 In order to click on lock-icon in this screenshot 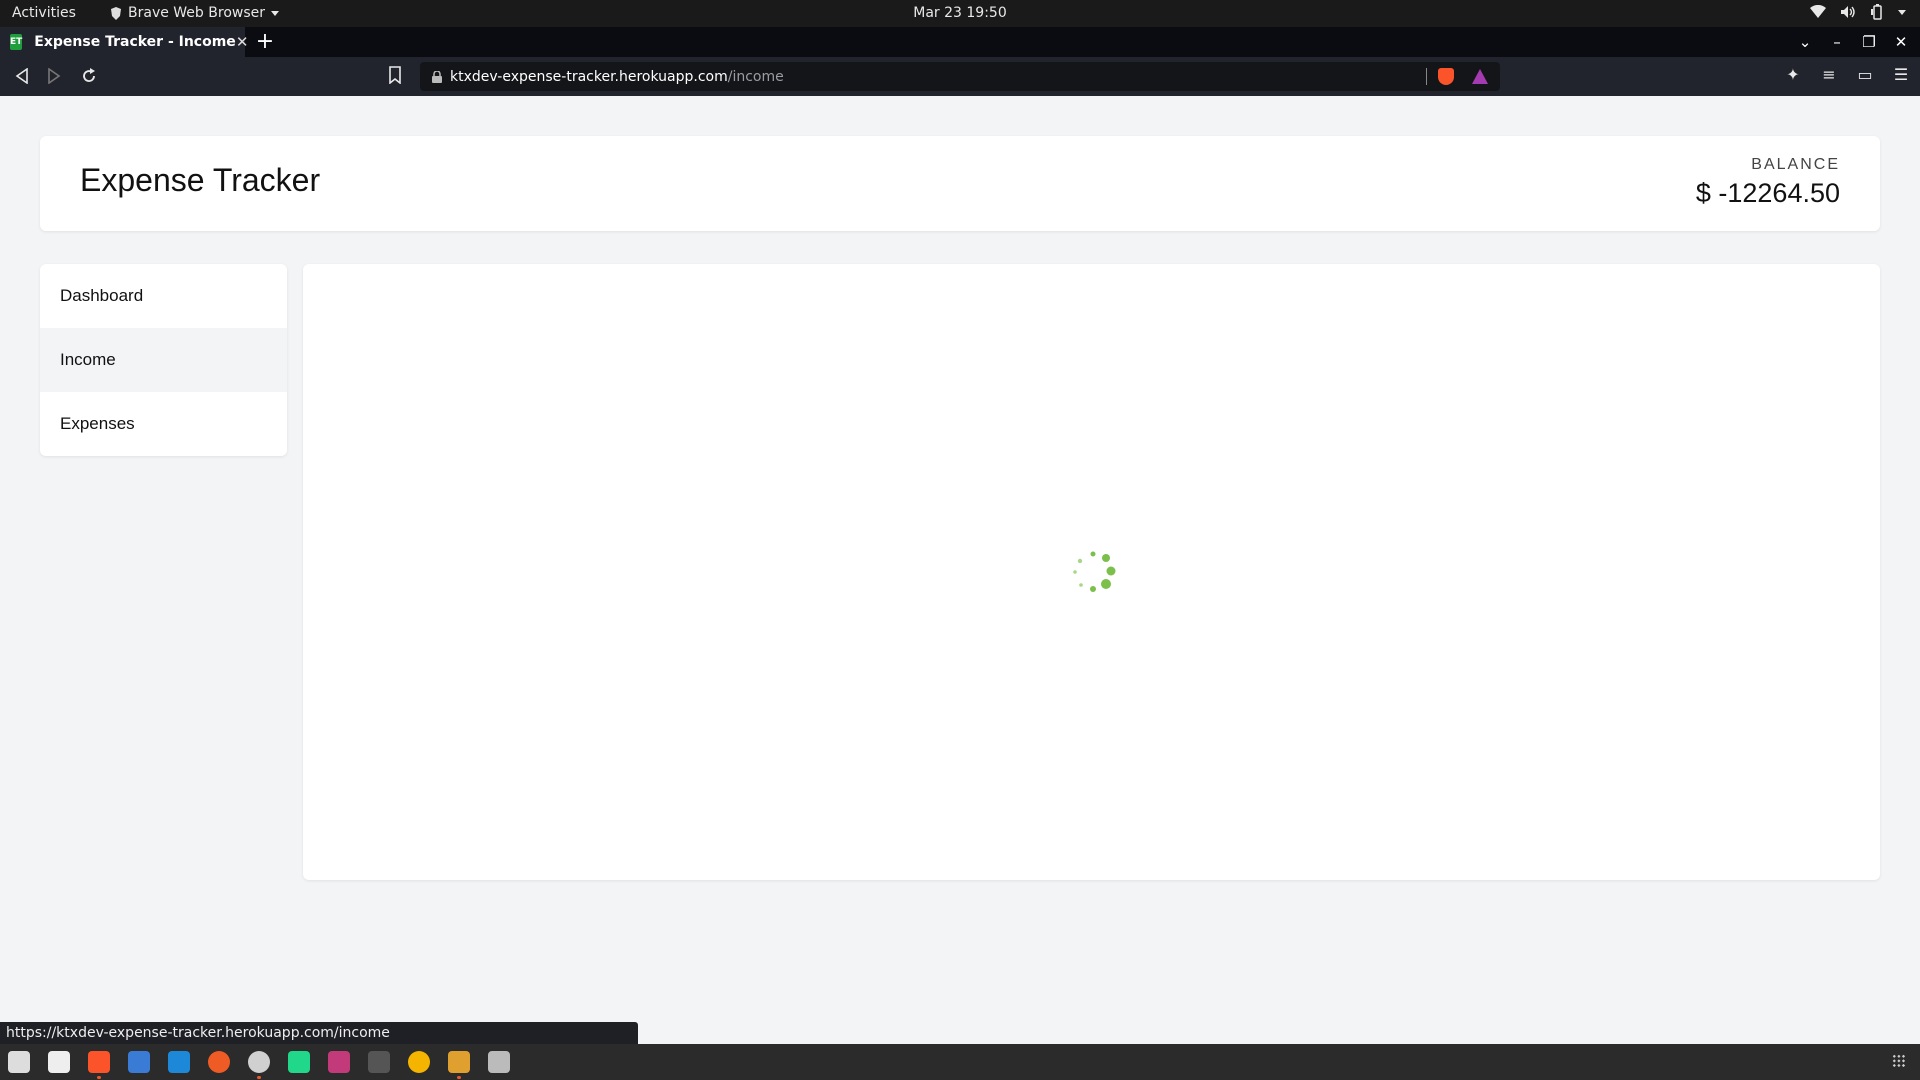, I will do `click(437, 76)`.